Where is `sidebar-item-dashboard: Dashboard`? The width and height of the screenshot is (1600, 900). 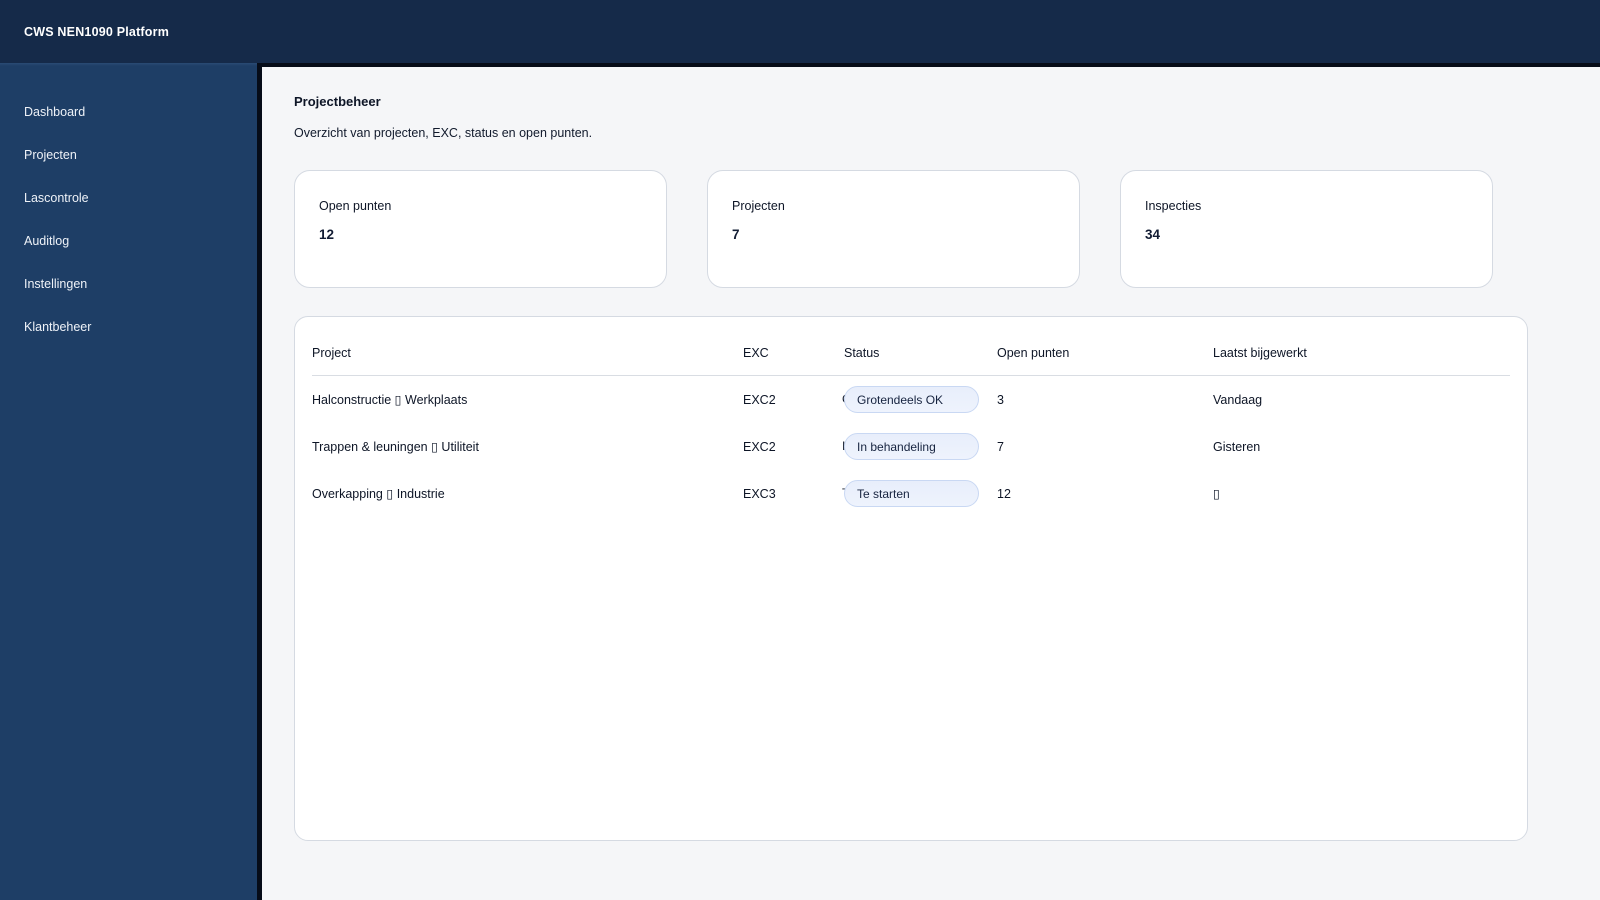 sidebar-item-dashboard: Dashboard is located at coordinates (128, 111).